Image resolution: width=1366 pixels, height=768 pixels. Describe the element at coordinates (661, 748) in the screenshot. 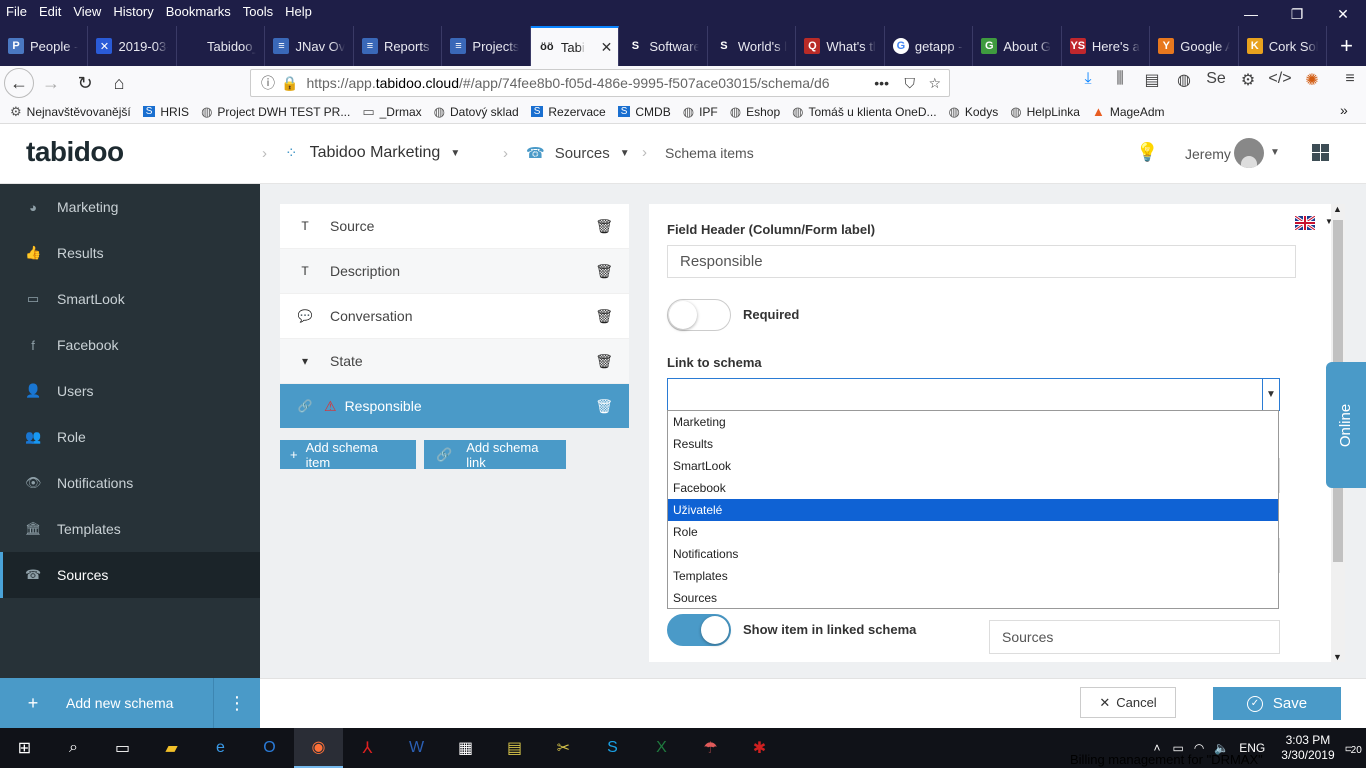

I see `excel-icon: X` at that location.